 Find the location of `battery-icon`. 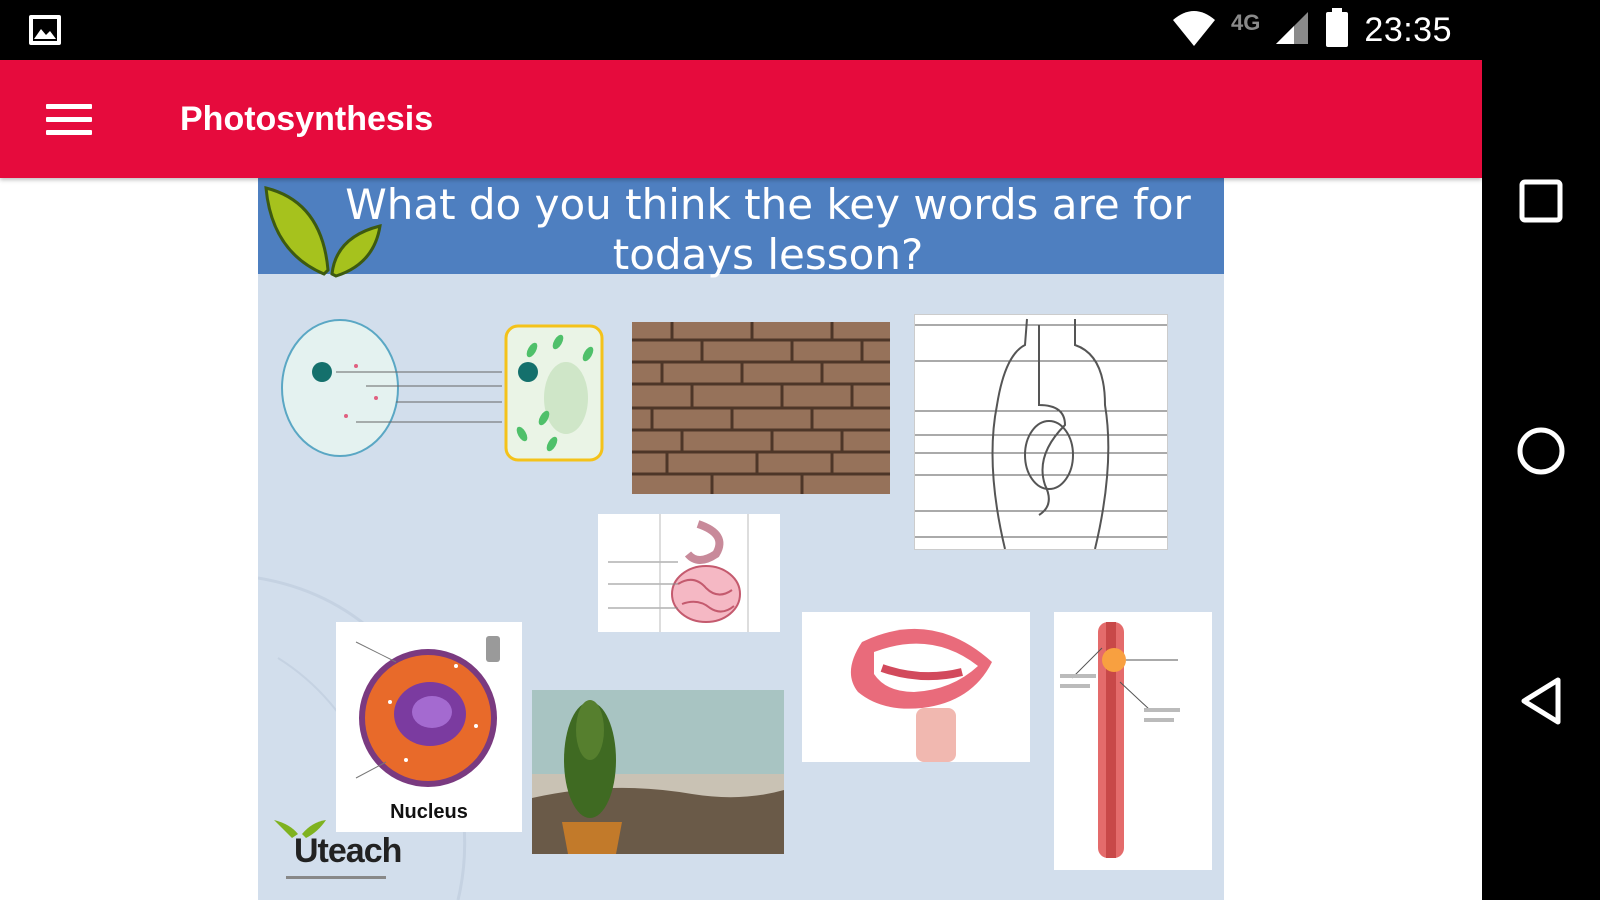

battery-icon is located at coordinates (1337, 30).